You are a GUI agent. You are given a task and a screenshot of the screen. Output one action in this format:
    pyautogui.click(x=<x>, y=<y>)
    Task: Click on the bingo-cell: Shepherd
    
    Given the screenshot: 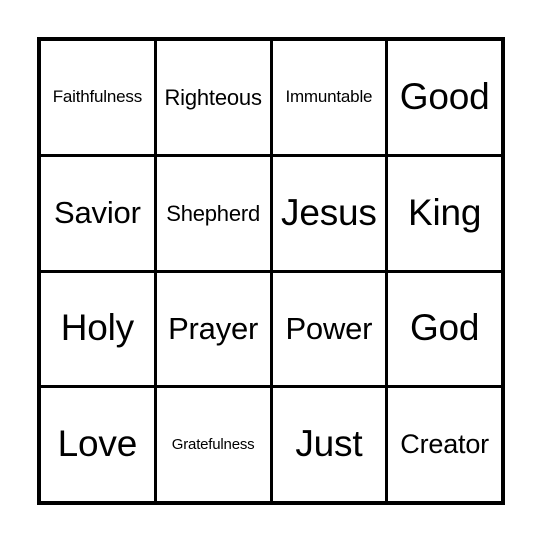 What is the action you would take?
    pyautogui.click(x=213, y=213)
    